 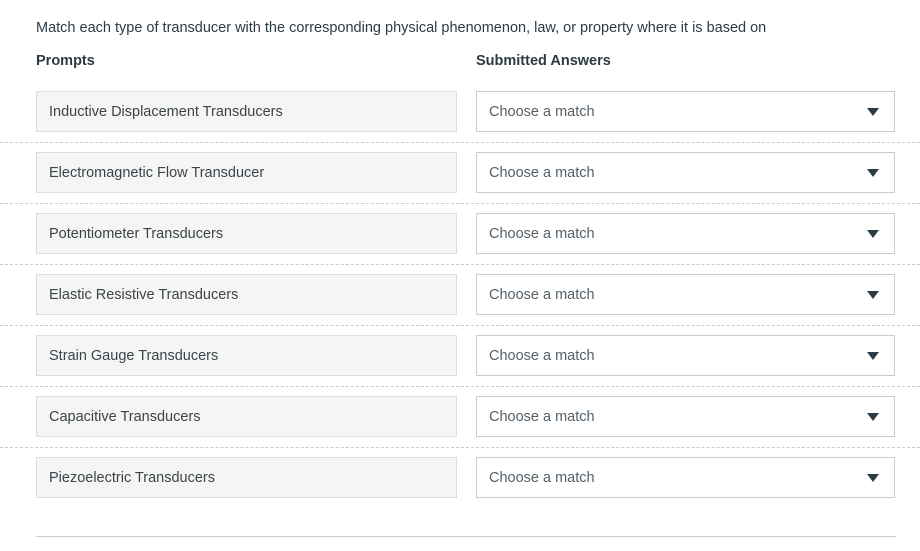 What do you see at coordinates (246, 355) in the screenshot?
I see `prompt-cell: Strain Gauge Transducers` at bounding box center [246, 355].